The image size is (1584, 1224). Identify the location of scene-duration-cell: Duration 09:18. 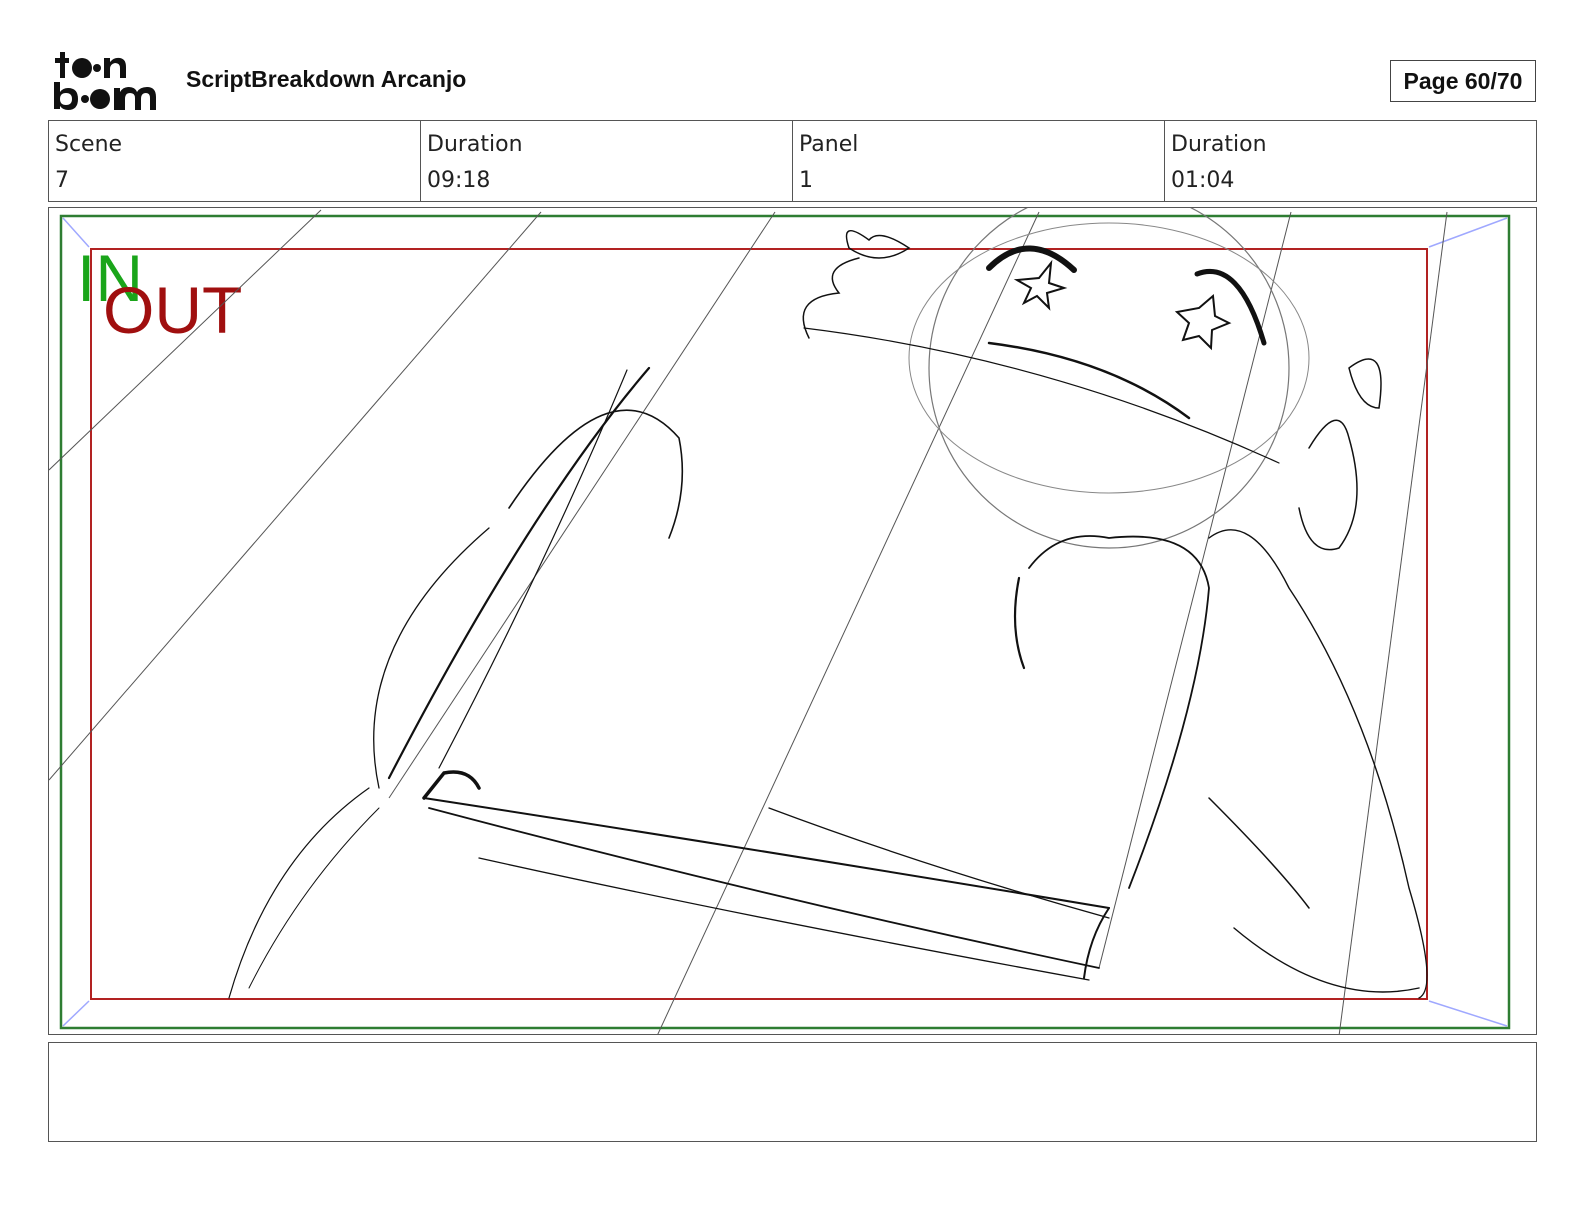
(607, 161).